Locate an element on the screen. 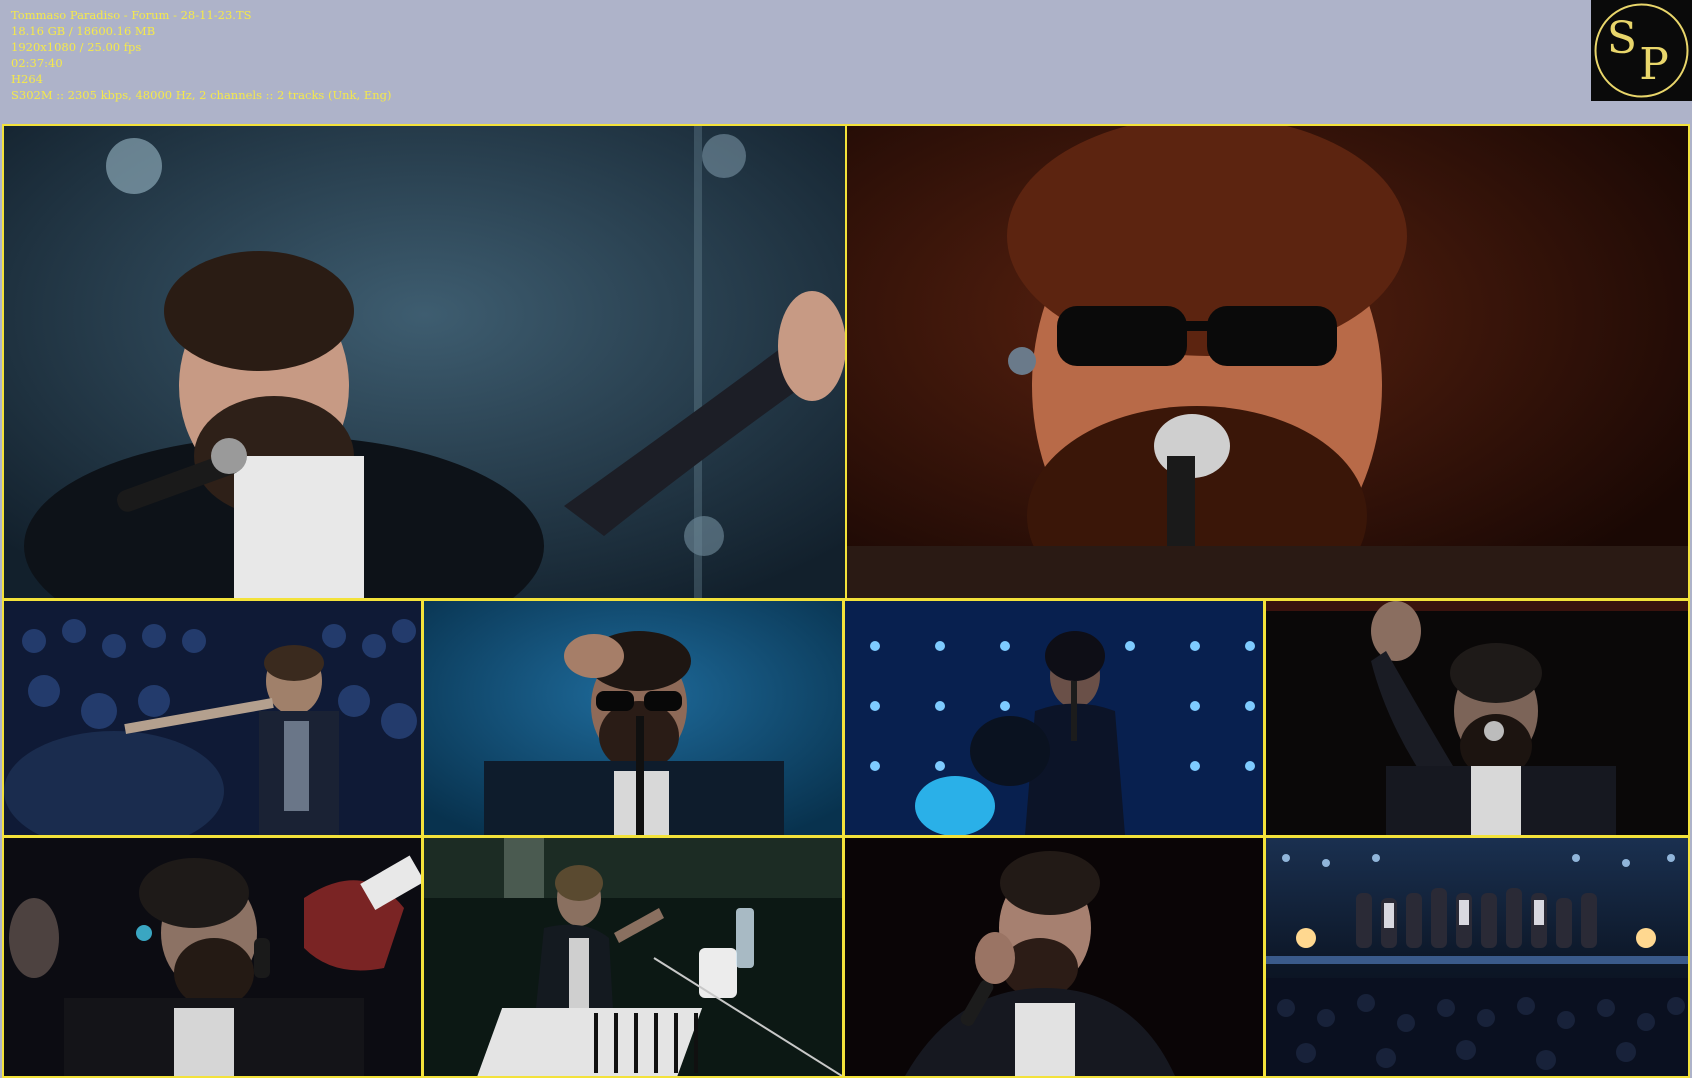 The height and width of the screenshot is (1078, 1692). video-resolution: 1920x1080 / 25.00 fps is located at coordinates (76, 47).